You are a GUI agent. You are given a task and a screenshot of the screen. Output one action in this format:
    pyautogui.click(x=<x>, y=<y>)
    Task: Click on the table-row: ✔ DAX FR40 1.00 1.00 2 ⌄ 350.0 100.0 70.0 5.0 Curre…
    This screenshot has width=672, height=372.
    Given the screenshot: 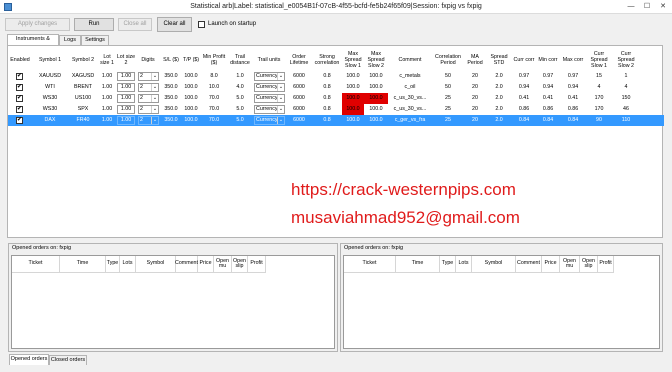 What is the action you would take?
    pyautogui.click(x=336, y=120)
    